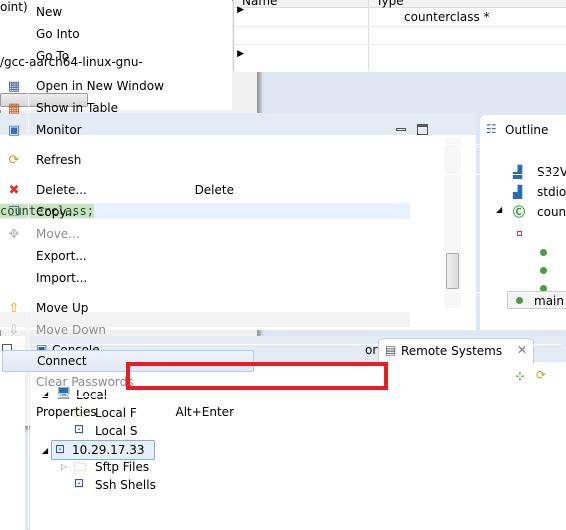 Image resolution: width=566 pixels, height=530 pixels. What do you see at coordinates (390, 4) in the screenshot?
I see `column-header-type: Type` at bounding box center [390, 4].